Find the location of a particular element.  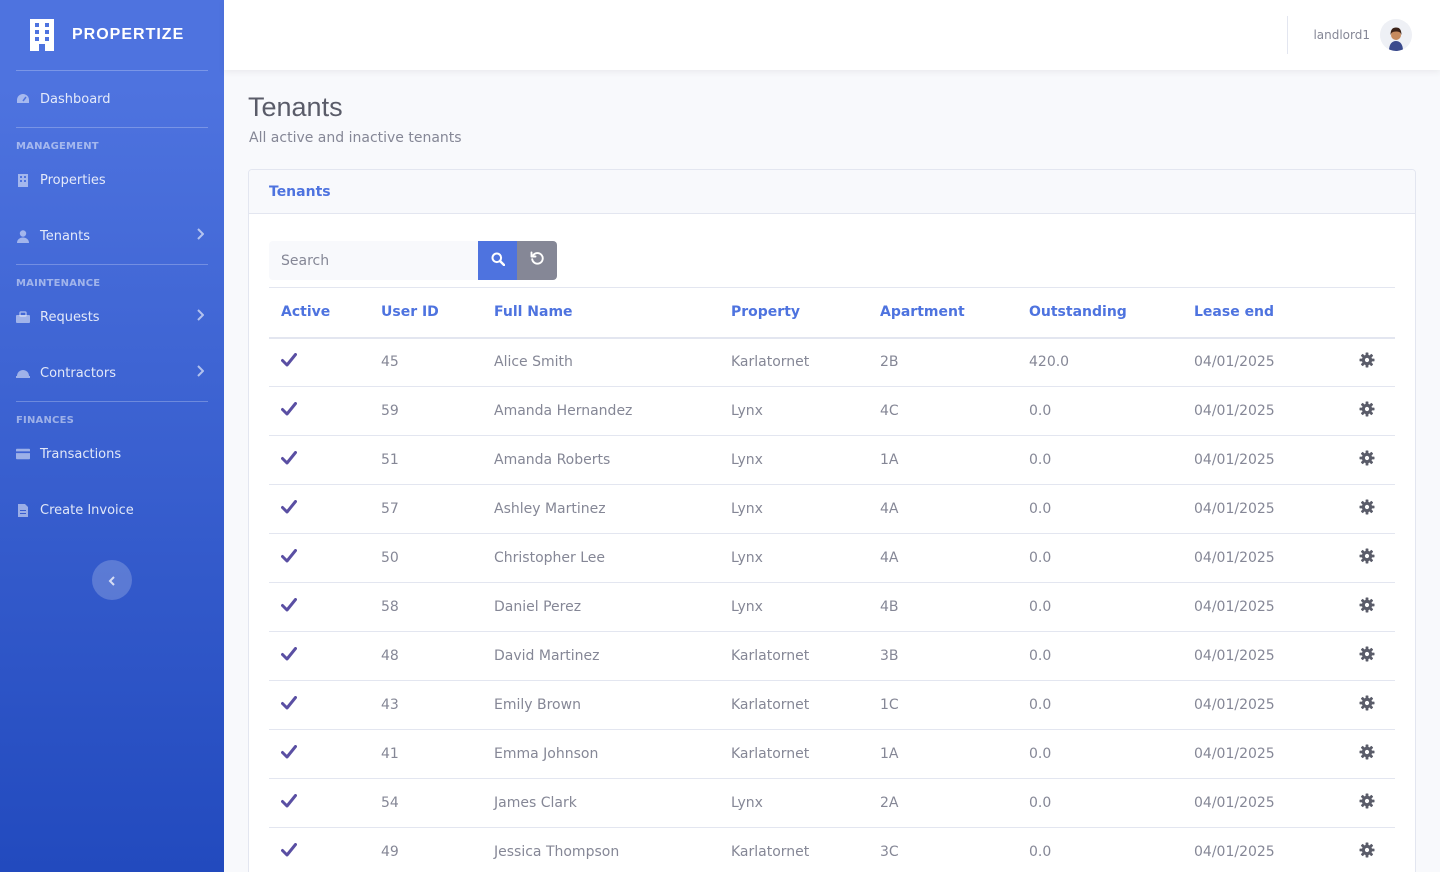

page-title: Tenants is located at coordinates (295, 107).